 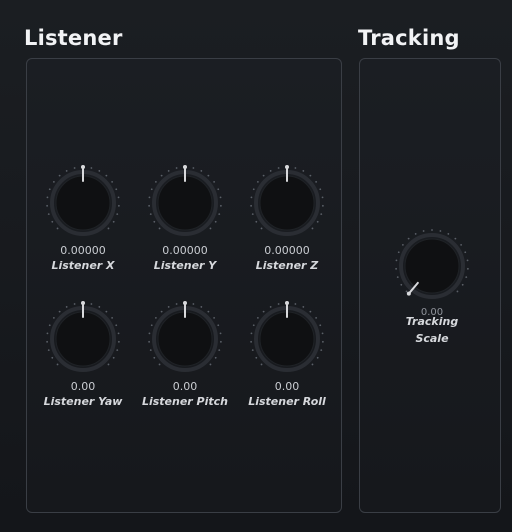 I want to click on knob-cell-listener-yaw: 0.00 Listener Yaw, so click(x=83, y=354).